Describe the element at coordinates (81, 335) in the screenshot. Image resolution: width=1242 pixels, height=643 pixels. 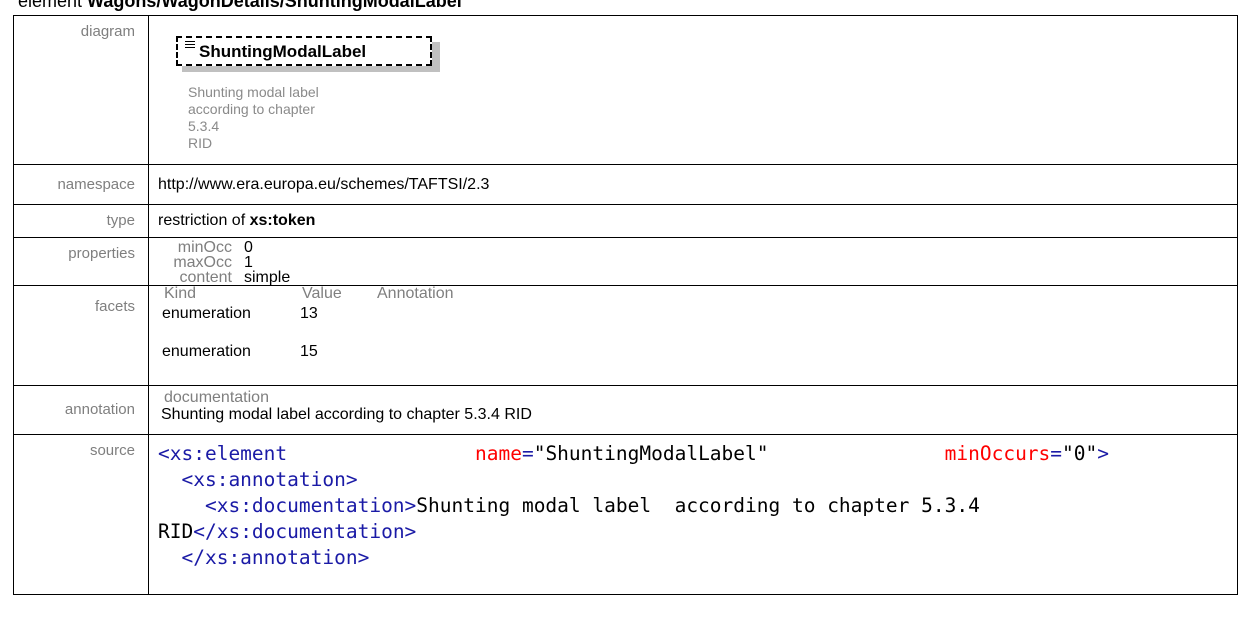
I see `facets-label: facets` at that location.